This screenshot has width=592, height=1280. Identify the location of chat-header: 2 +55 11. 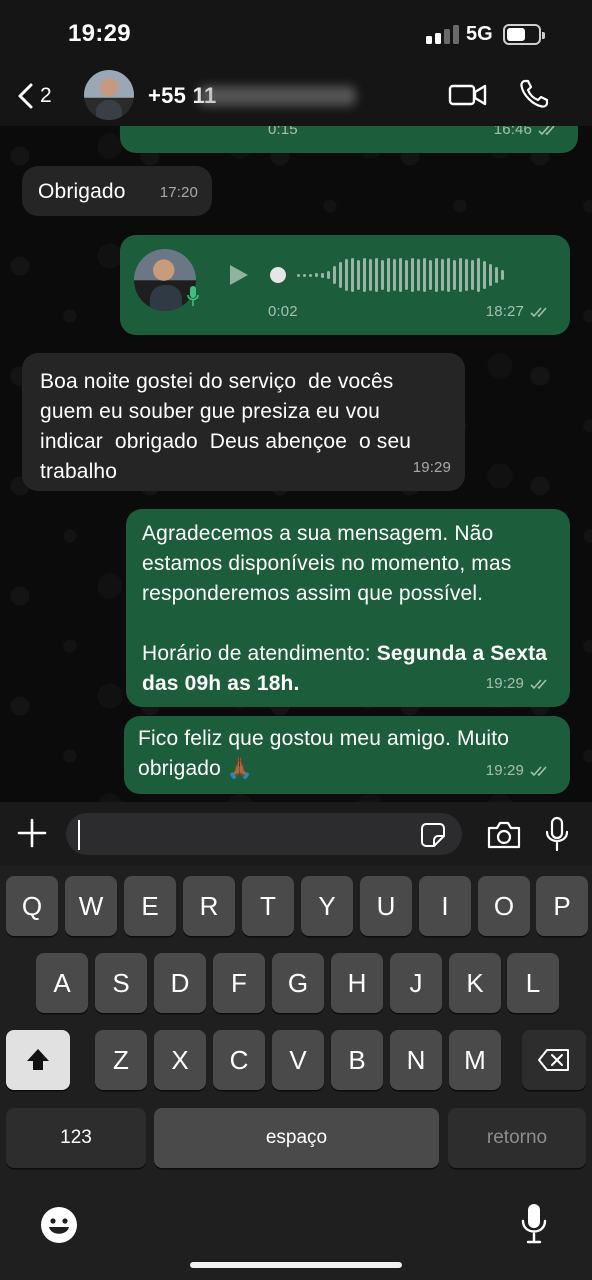
(296, 96).